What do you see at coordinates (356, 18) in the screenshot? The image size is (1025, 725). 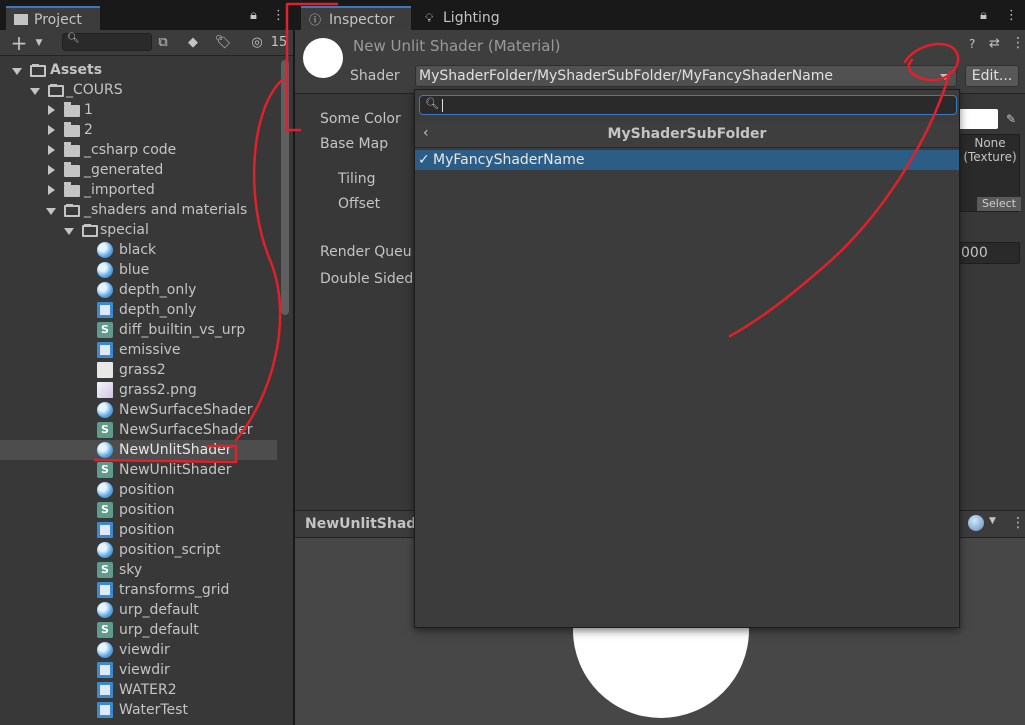 I see `tab-inspector: ⓘ Inspector` at bounding box center [356, 18].